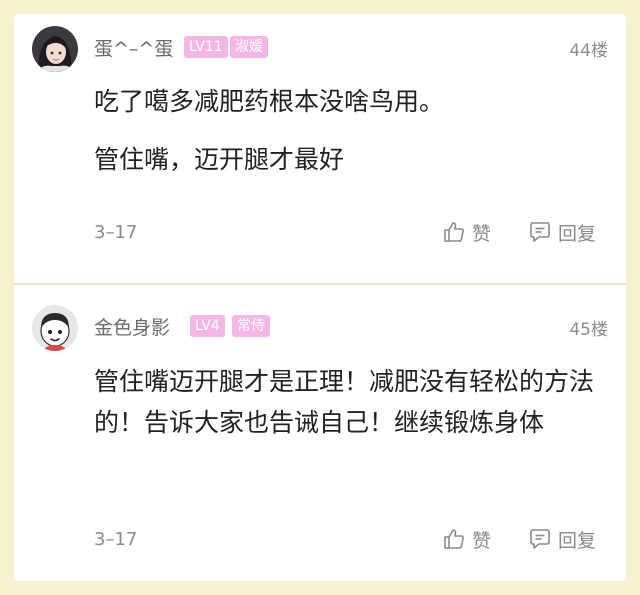 This screenshot has width=640, height=595. Describe the element at coordinates (133, 47) in the screenshot. I see `username: 蛋^–^蛋` at that location.